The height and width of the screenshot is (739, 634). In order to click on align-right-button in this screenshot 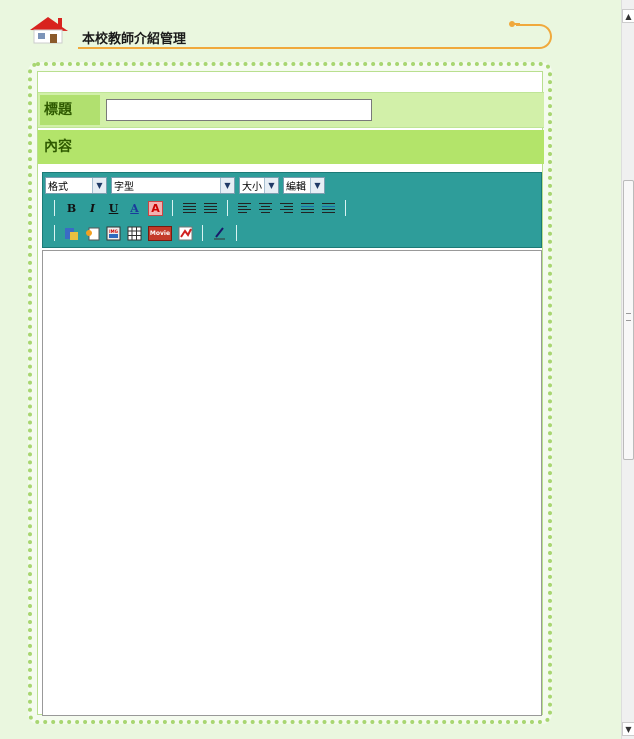, I will do `click(286, 208)`.